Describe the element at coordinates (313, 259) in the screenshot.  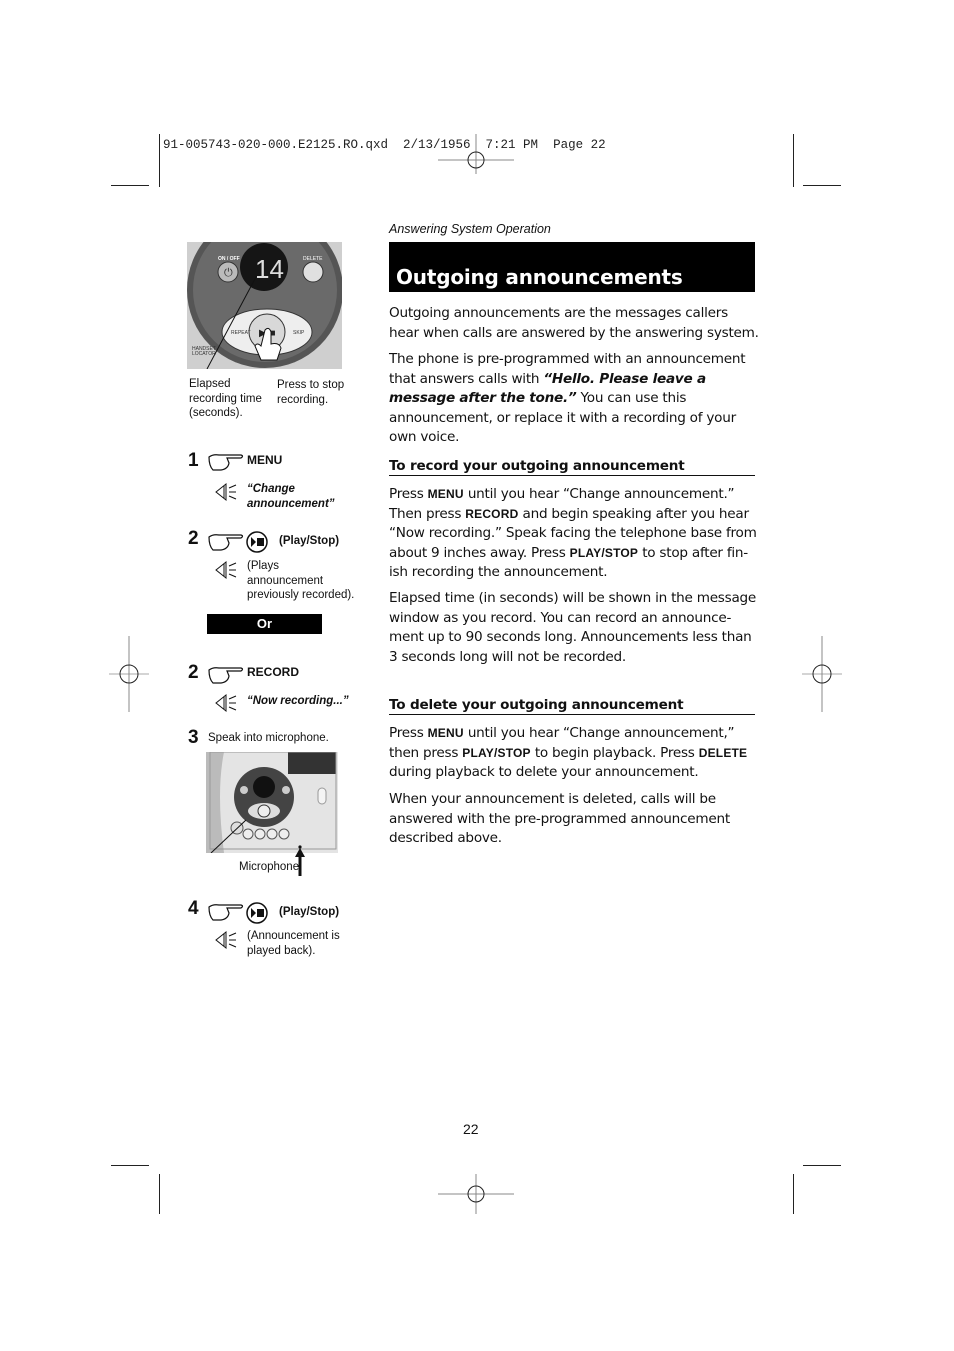
I see `svg-text: DELETE` at that location.